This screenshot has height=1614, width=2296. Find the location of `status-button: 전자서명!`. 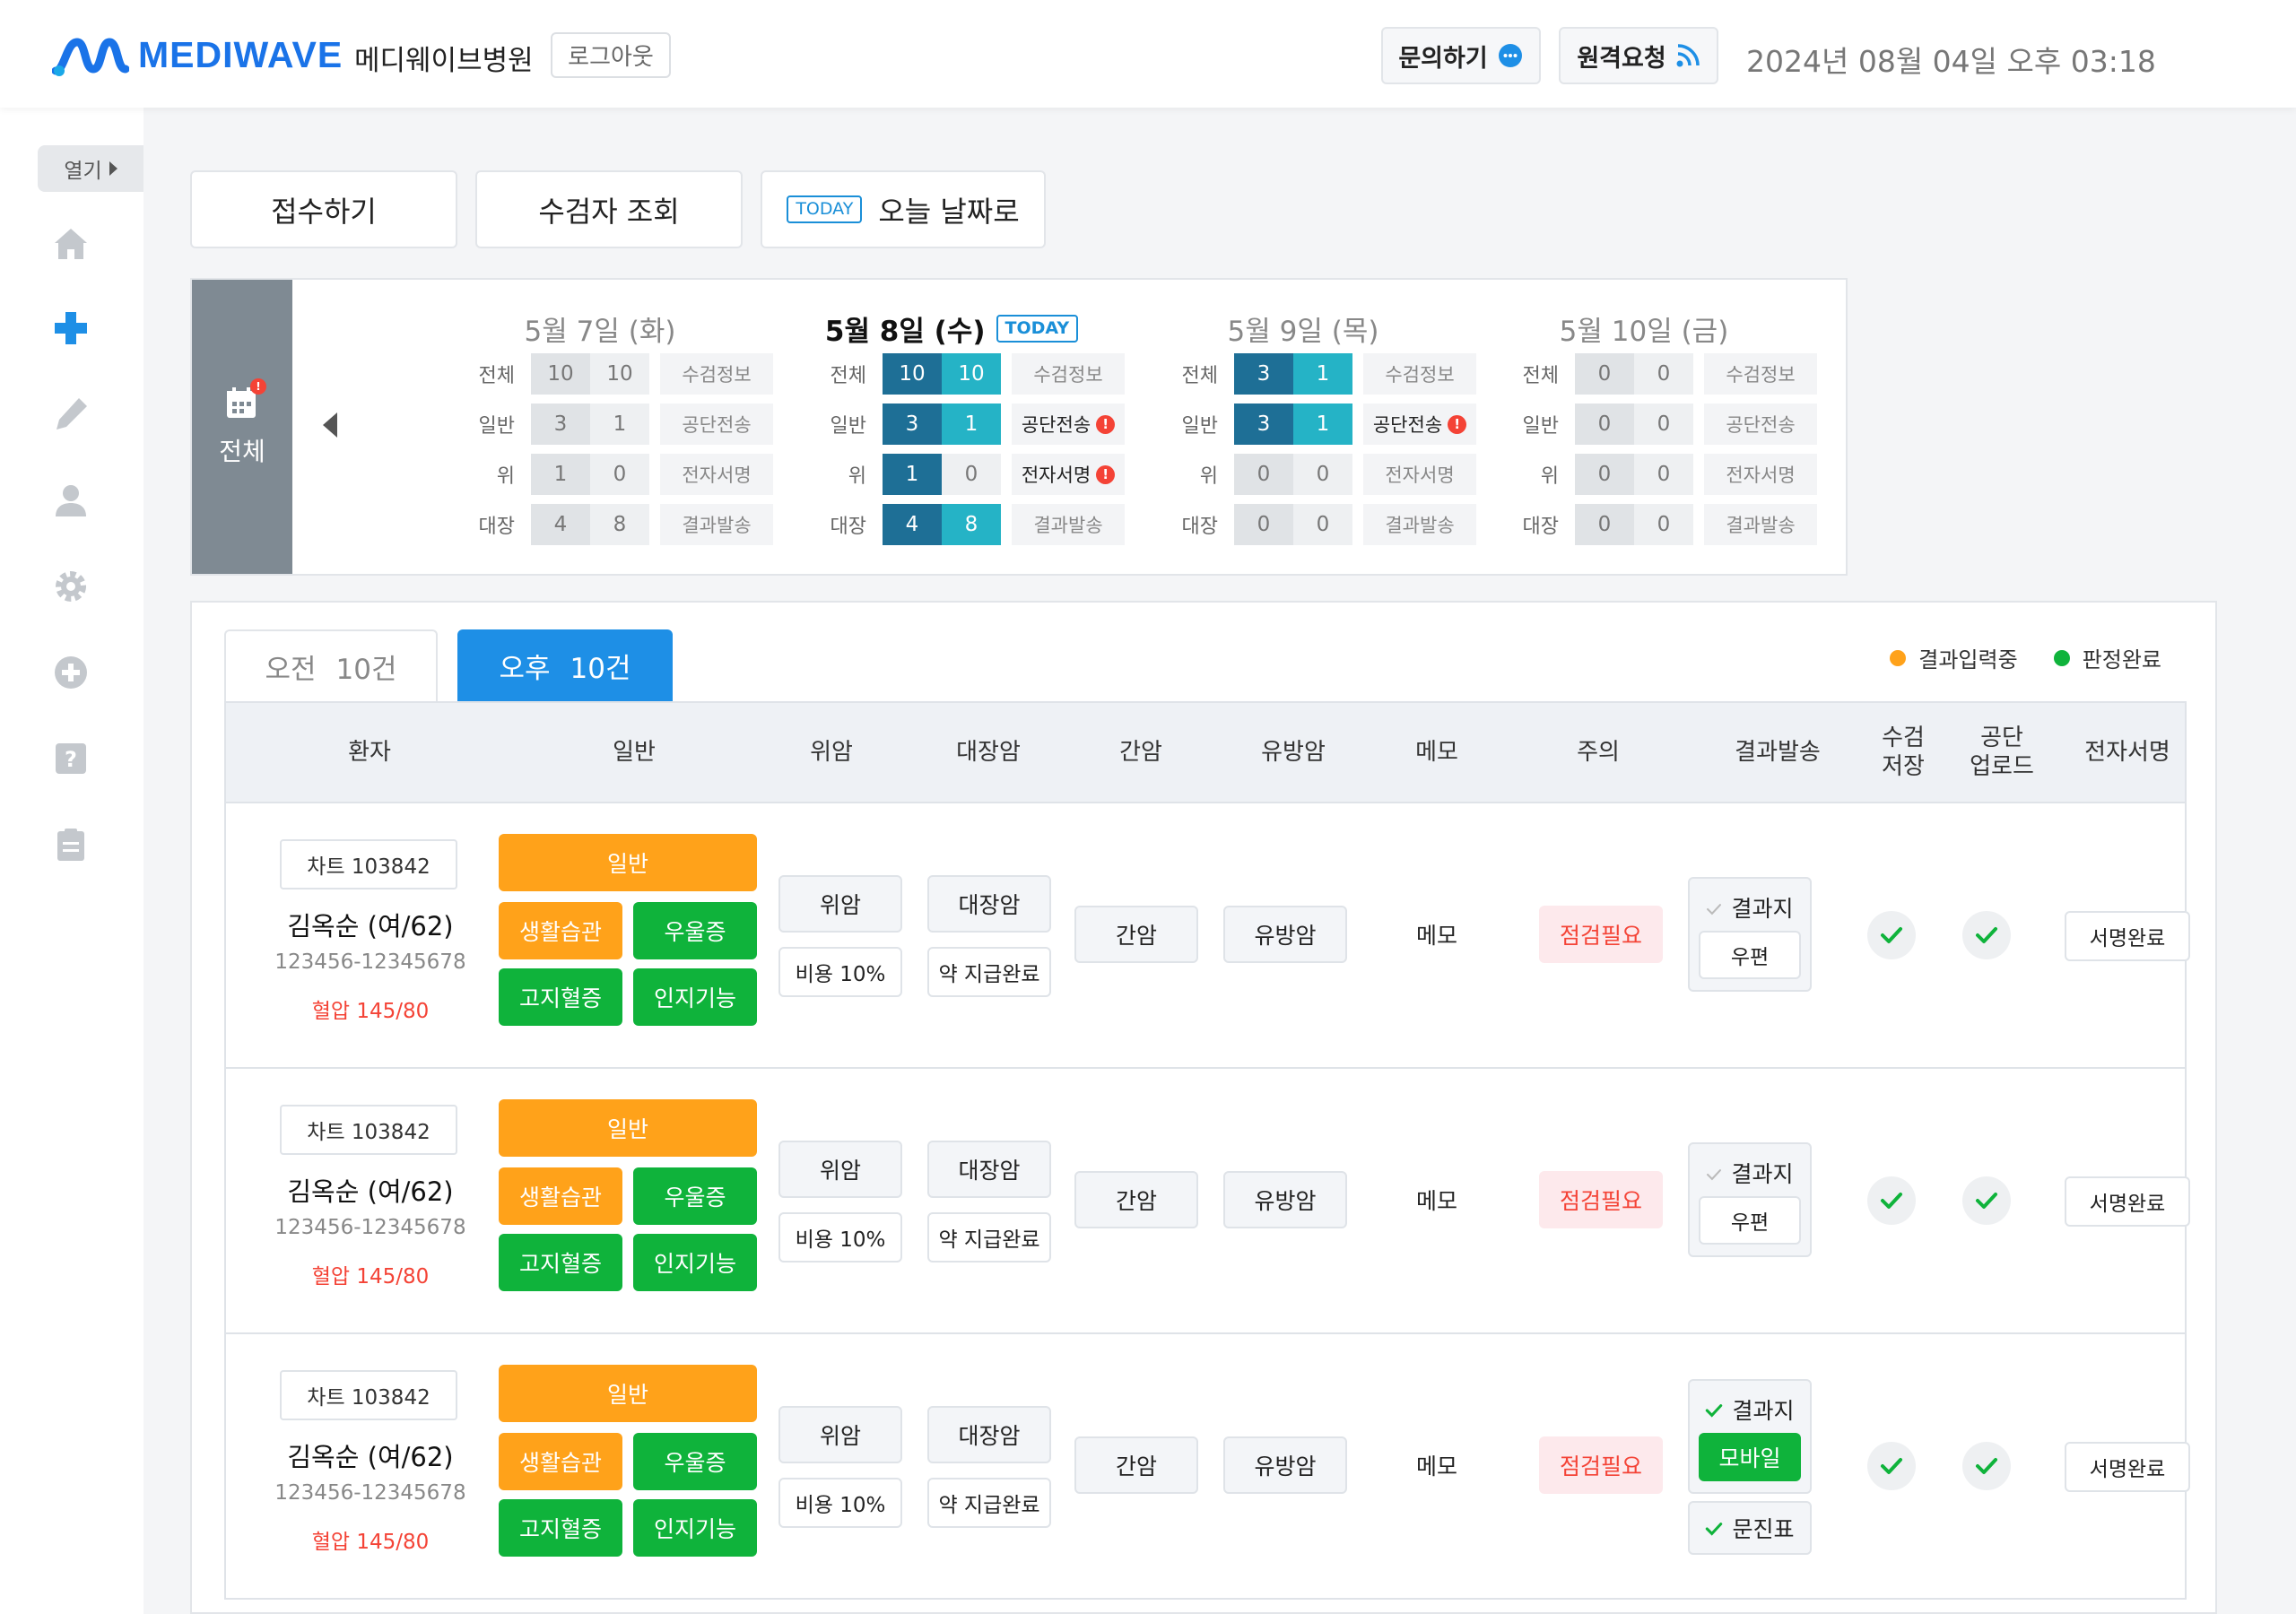

status-button: 전자서명! is located at coordinates (1068, 474).